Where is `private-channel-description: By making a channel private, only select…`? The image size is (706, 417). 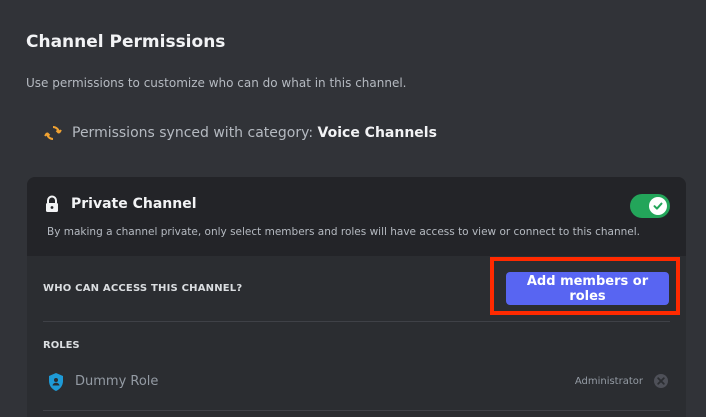
private-channel-description: By making a channel private, only select… is located at coordinates (343, 232).